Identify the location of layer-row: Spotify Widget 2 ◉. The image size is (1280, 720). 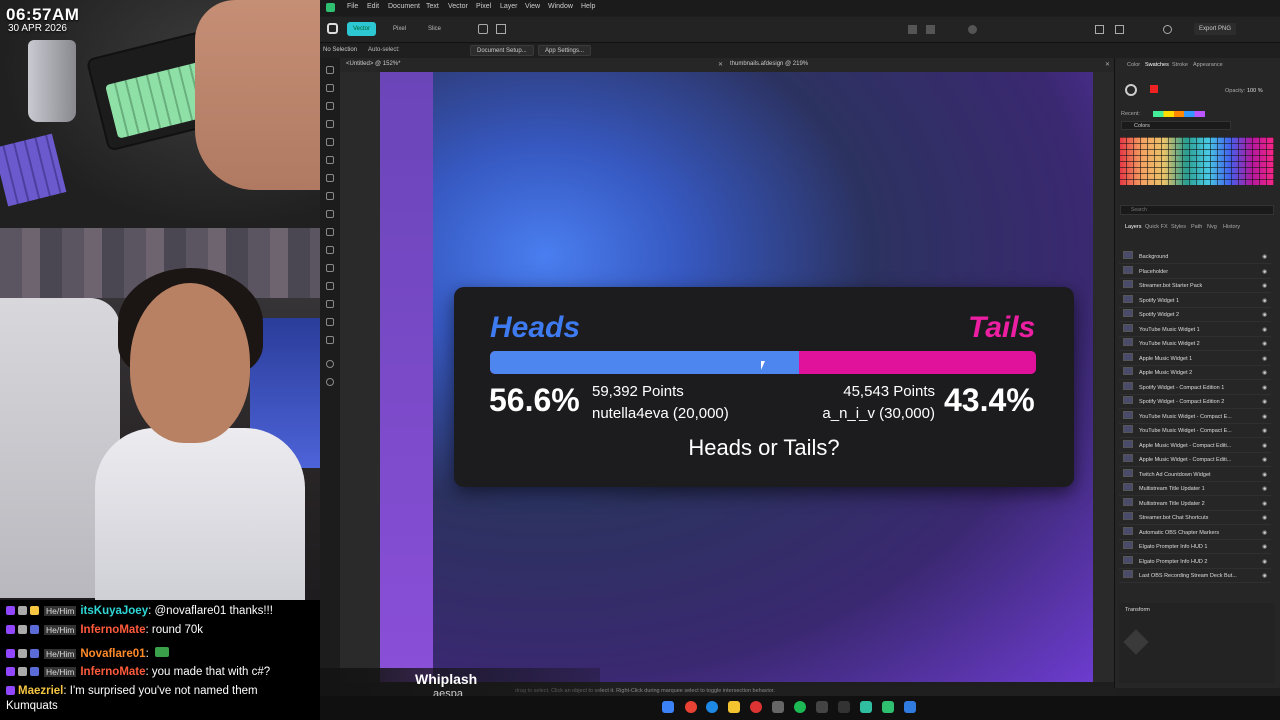
(1195, 315).